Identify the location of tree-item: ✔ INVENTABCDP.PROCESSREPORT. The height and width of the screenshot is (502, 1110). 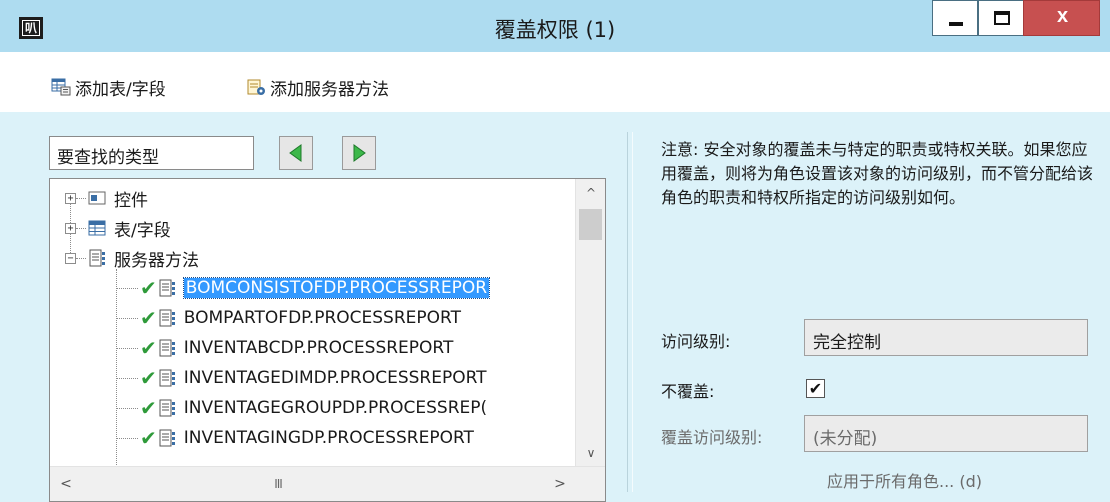
(284, 348).